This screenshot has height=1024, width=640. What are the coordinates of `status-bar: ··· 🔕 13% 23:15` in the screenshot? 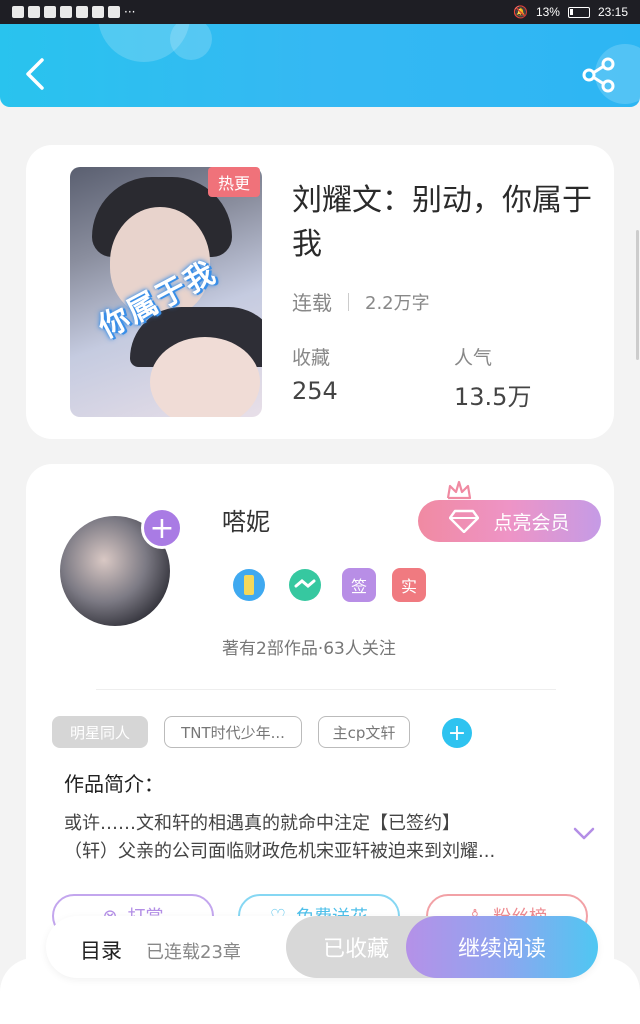 It's located at (320, 12).